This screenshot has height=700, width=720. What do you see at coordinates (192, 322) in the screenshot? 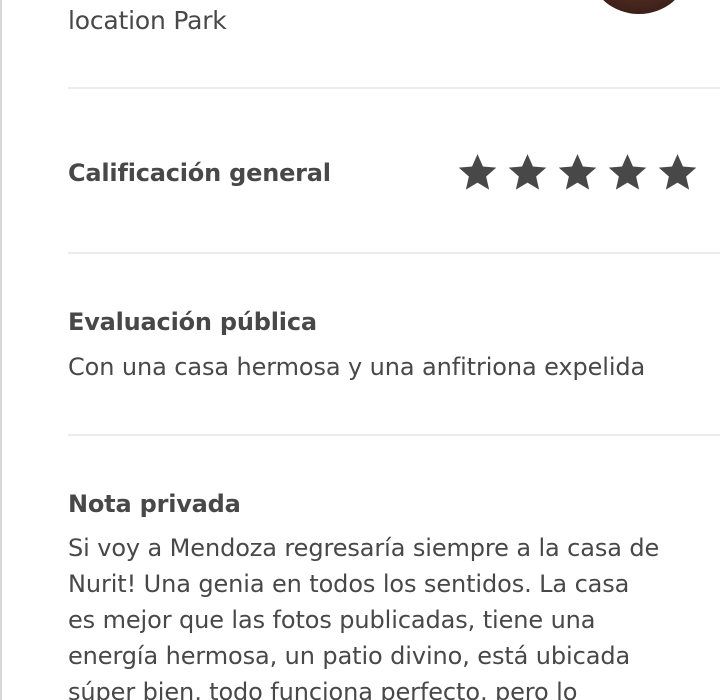
I see `public-review-heading: Evaluación pública` at bounding box center [192, 322].